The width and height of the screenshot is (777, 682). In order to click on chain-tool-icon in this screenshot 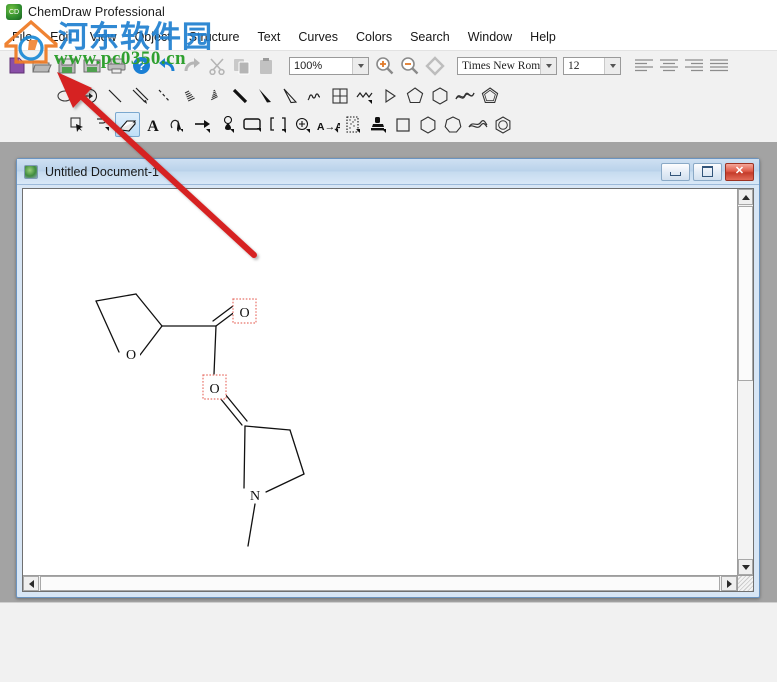, I will do `click(364, 95)`.